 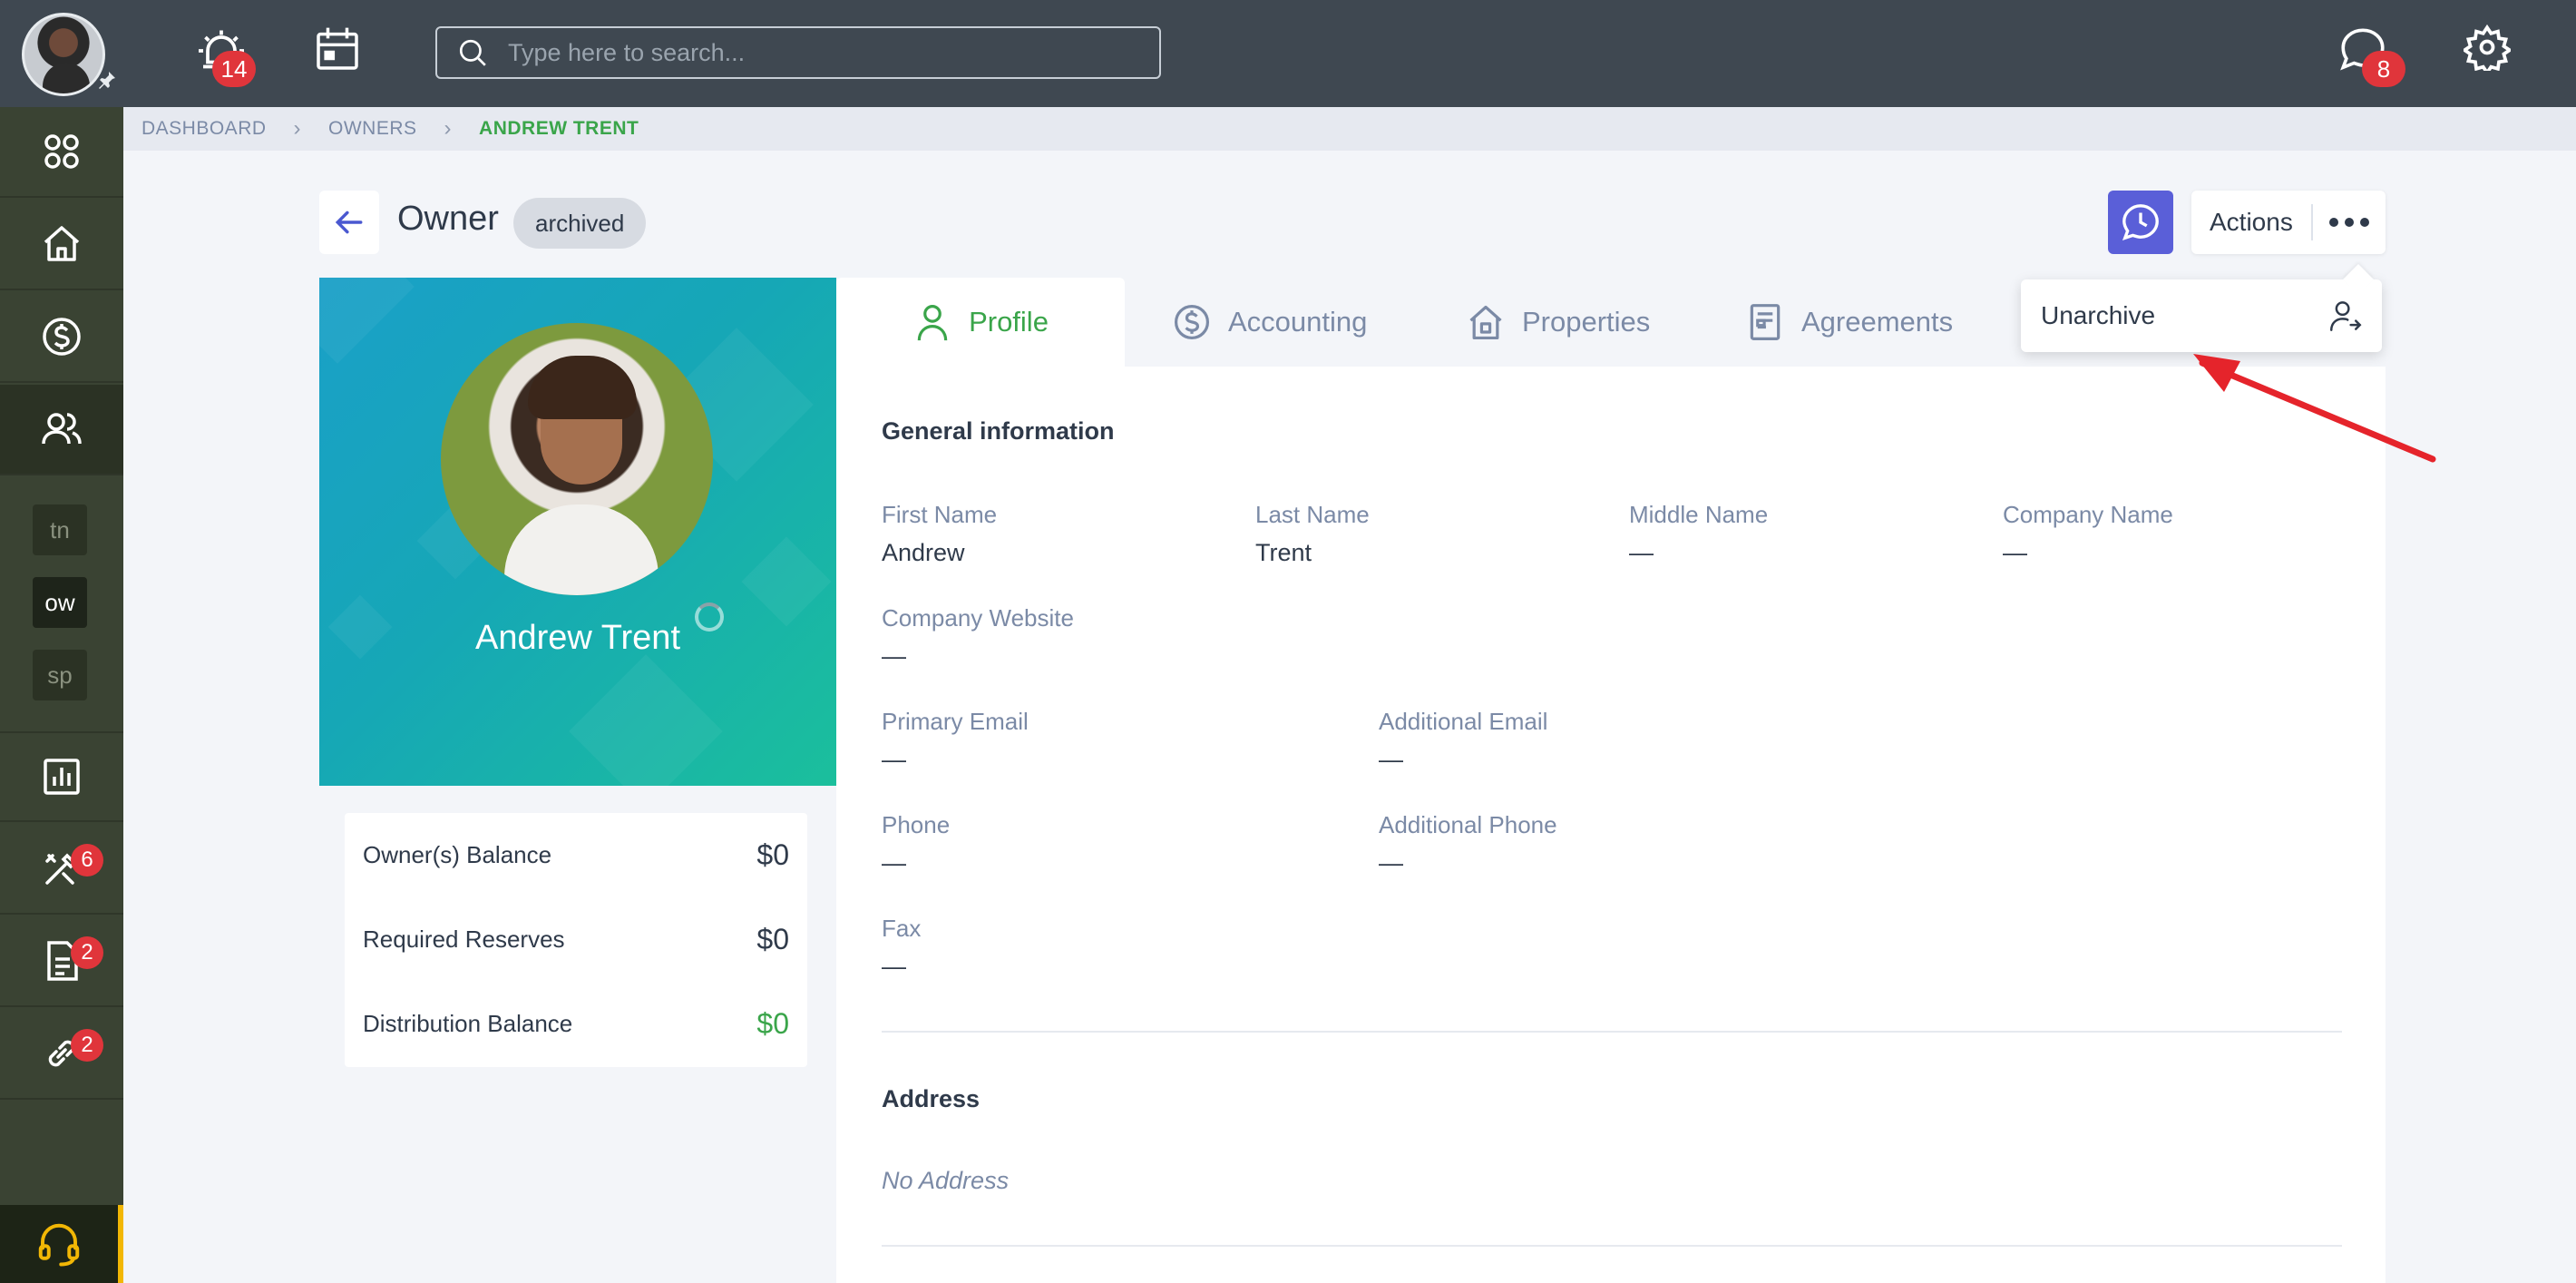 What do you see at coordinates (577, 459) in the screenshot?
I see `profile-photo` at bounding box center [577, 459].